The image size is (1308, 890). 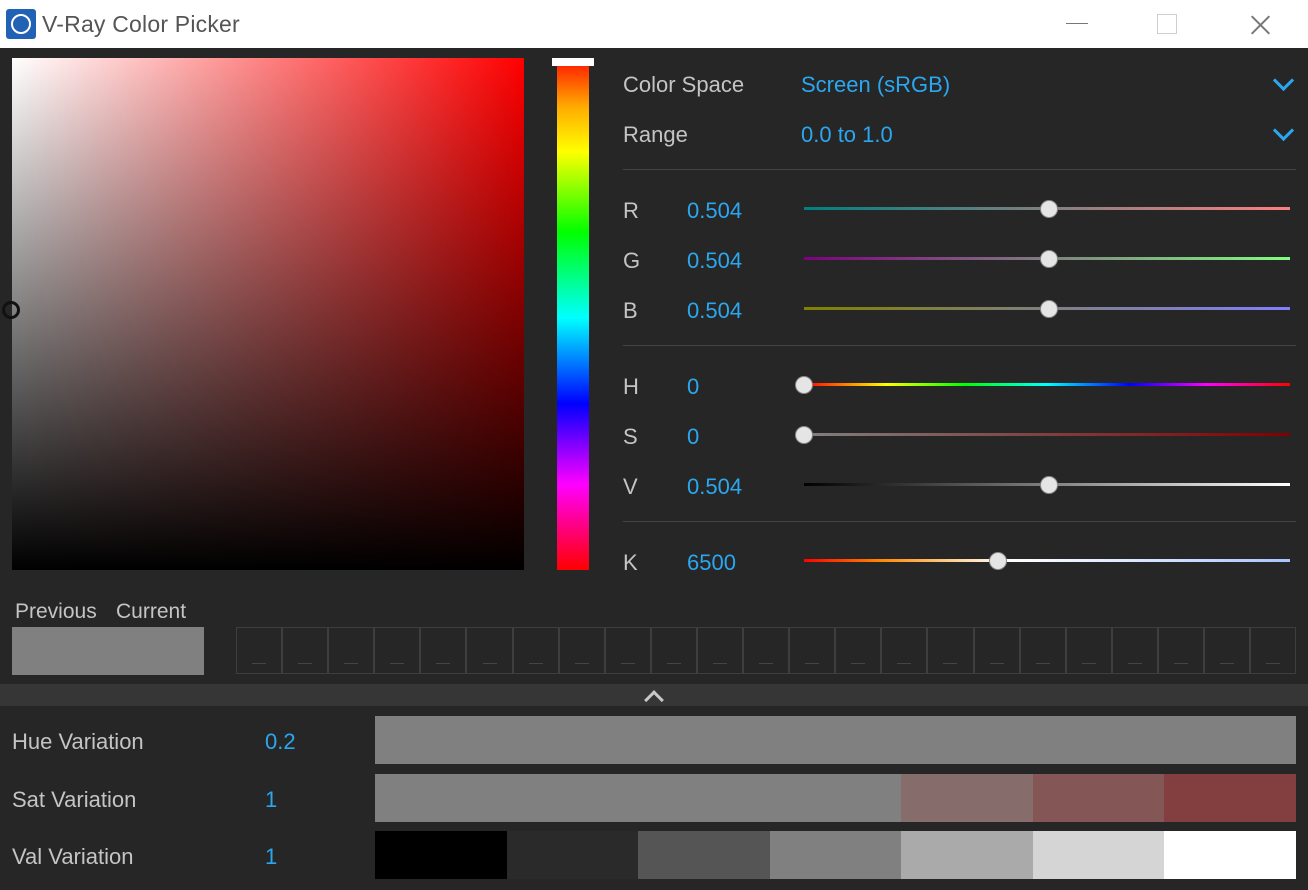 I want to click on k-slider, so click(x=1047, y=561).